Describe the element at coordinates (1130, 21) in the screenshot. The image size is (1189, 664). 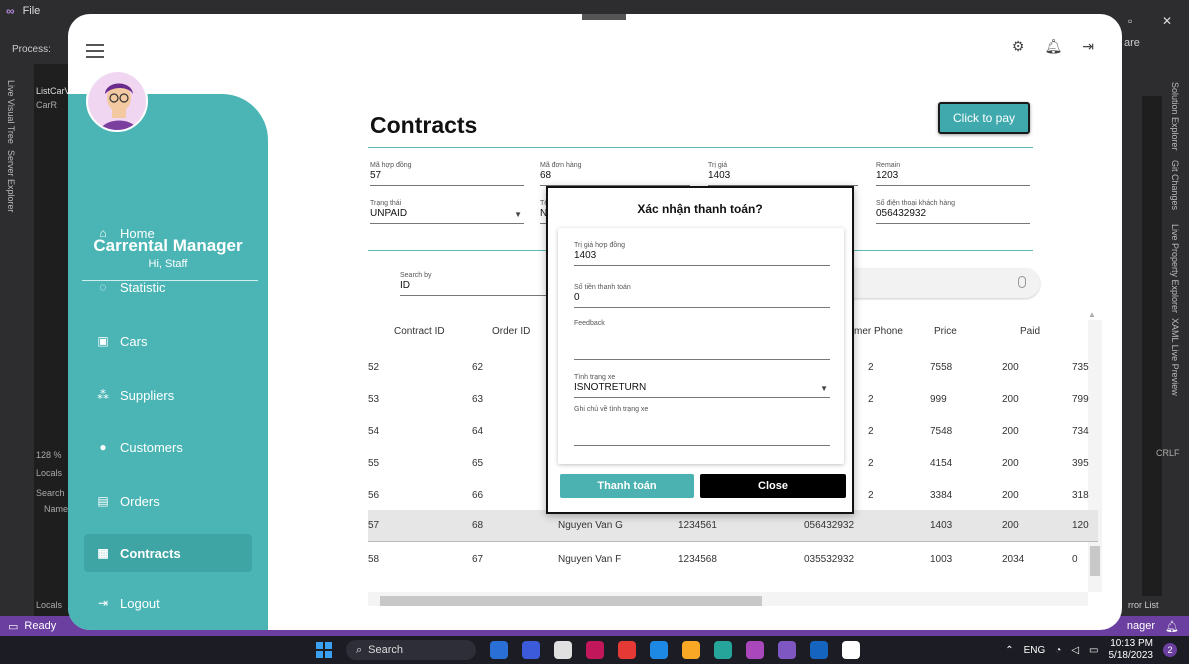
I see `restore-icon: ▫` at that location.